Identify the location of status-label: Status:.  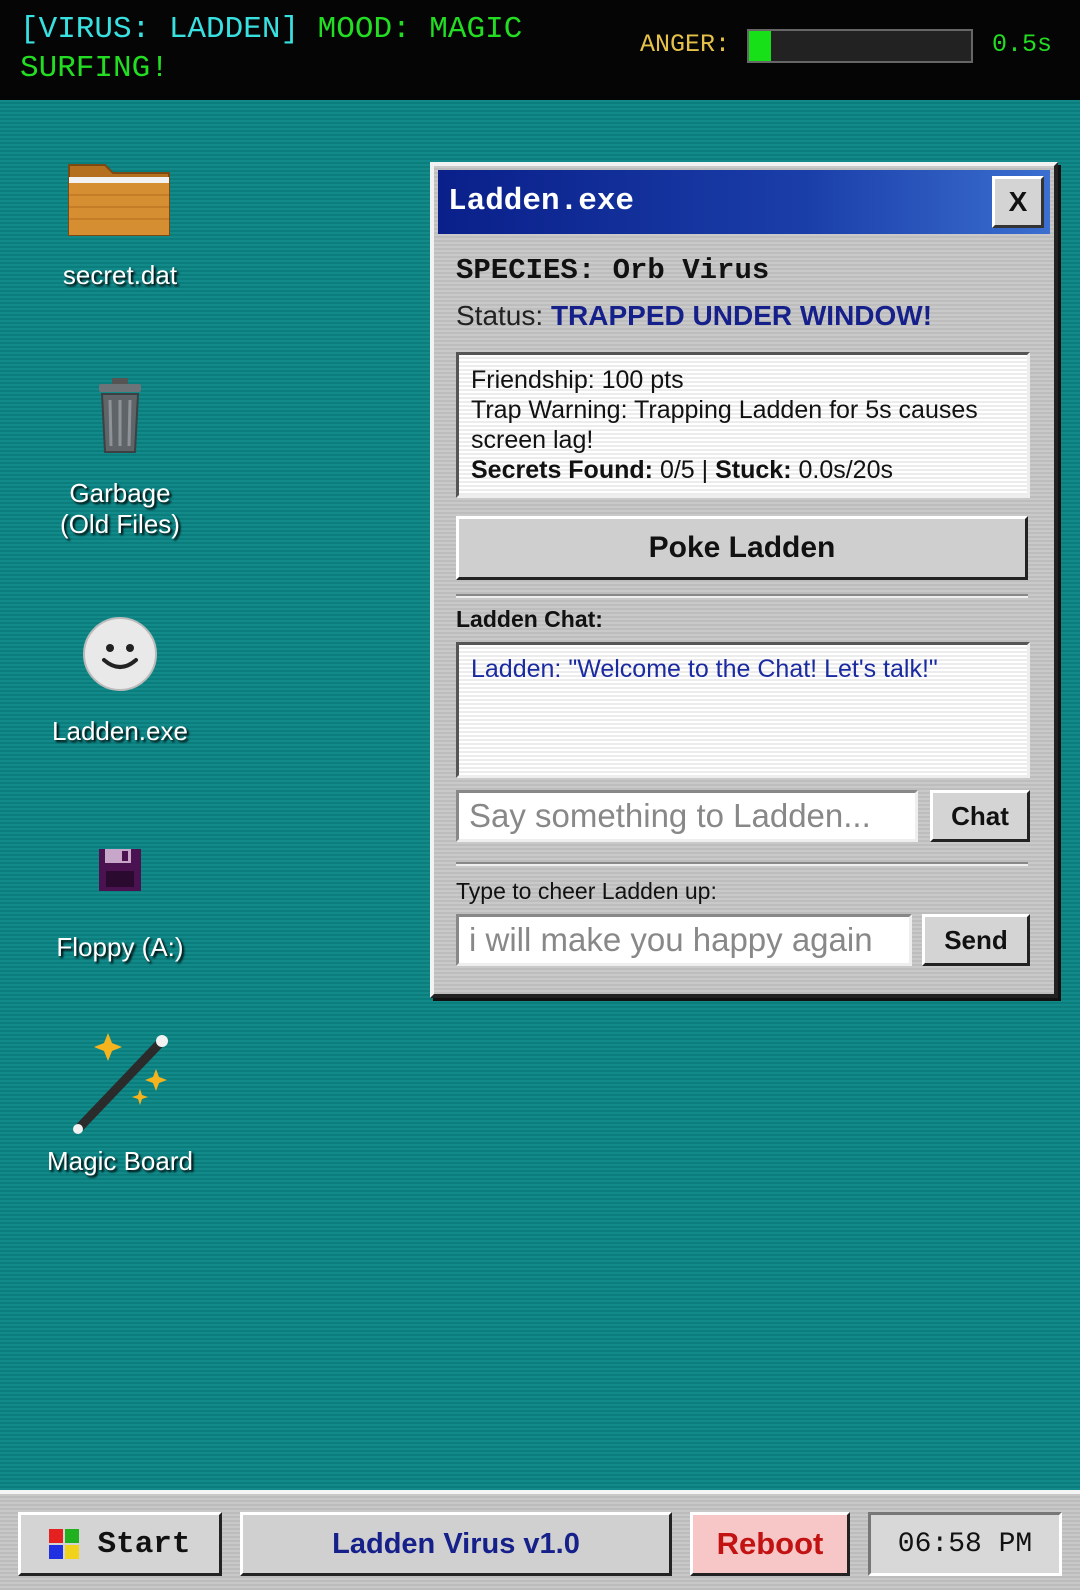
(500, 315).